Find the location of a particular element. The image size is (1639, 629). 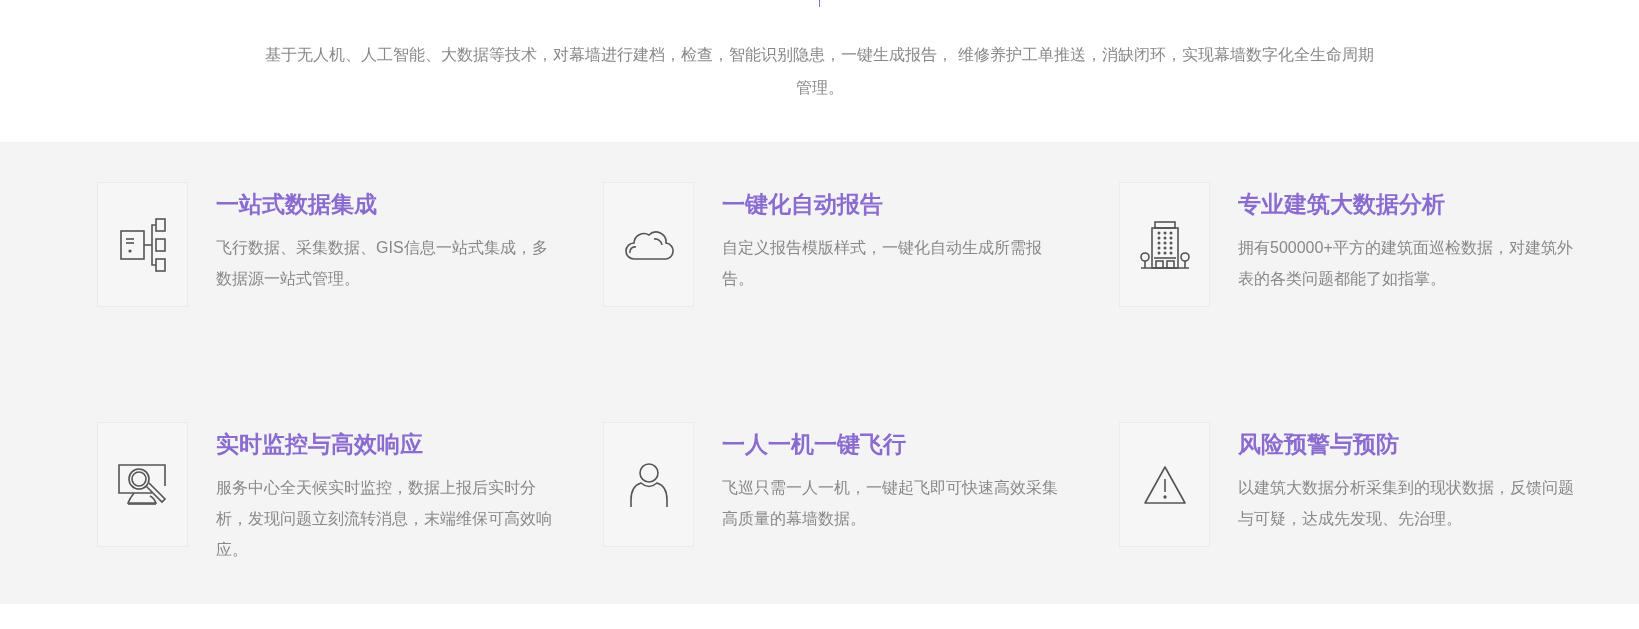

feature-title: 风险预警与预防 is located at coordinates (1319, 444).